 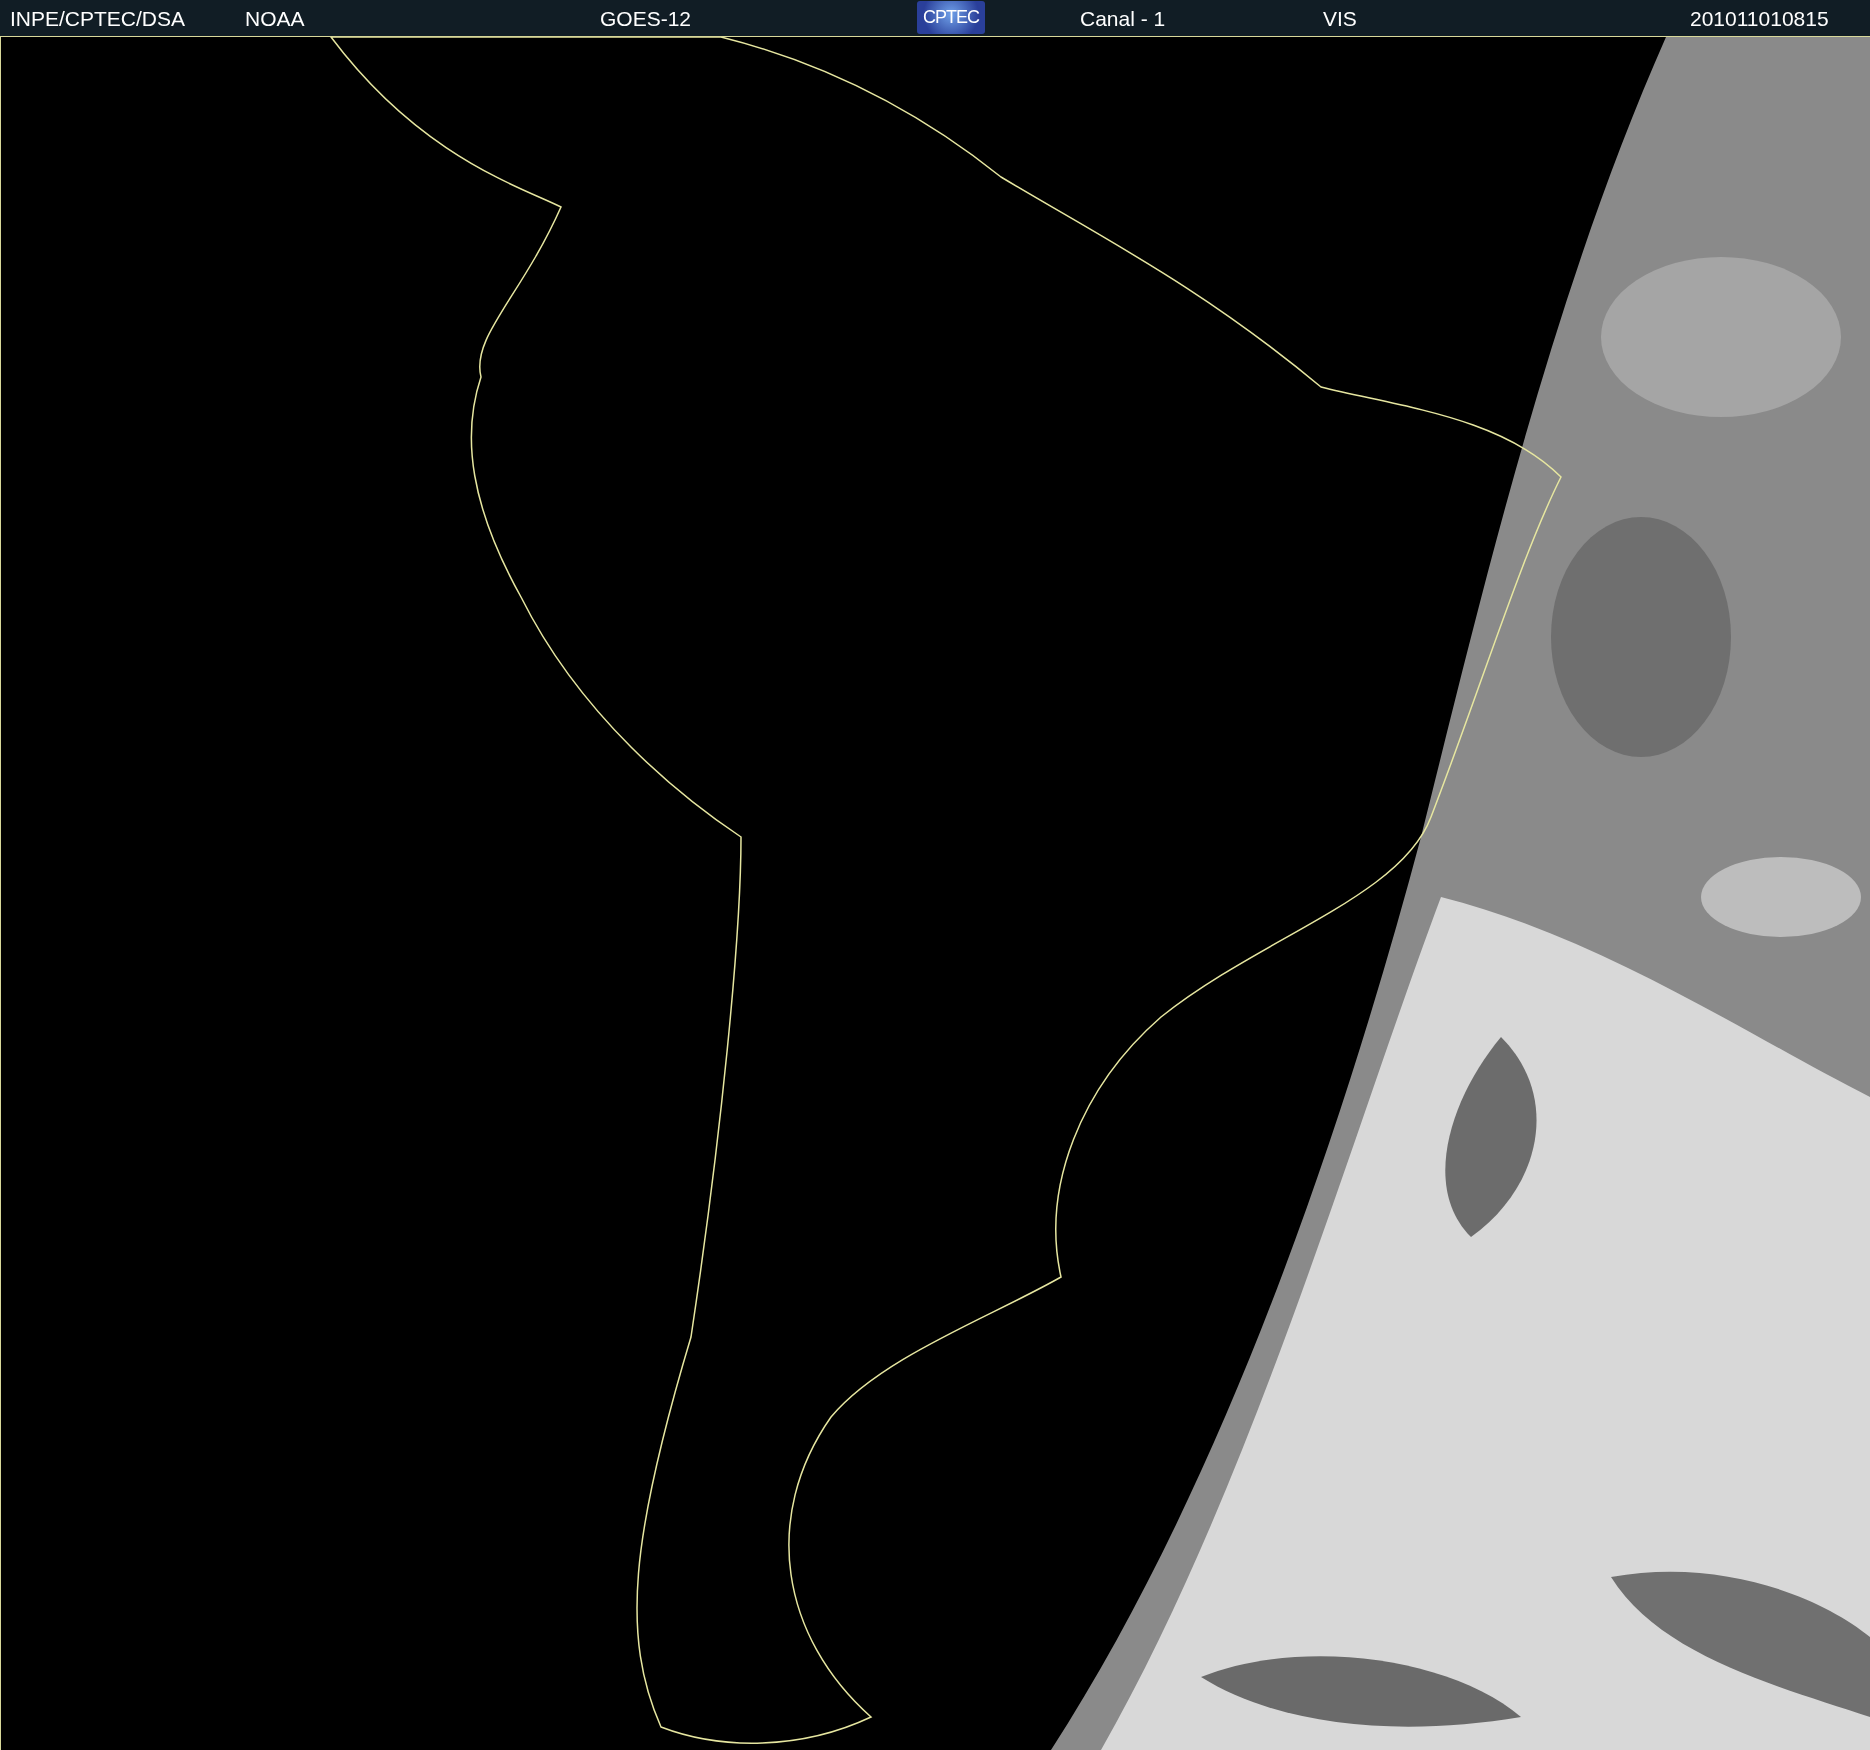 I want to click on header-label: NOAA, so click(x=275, y=19).